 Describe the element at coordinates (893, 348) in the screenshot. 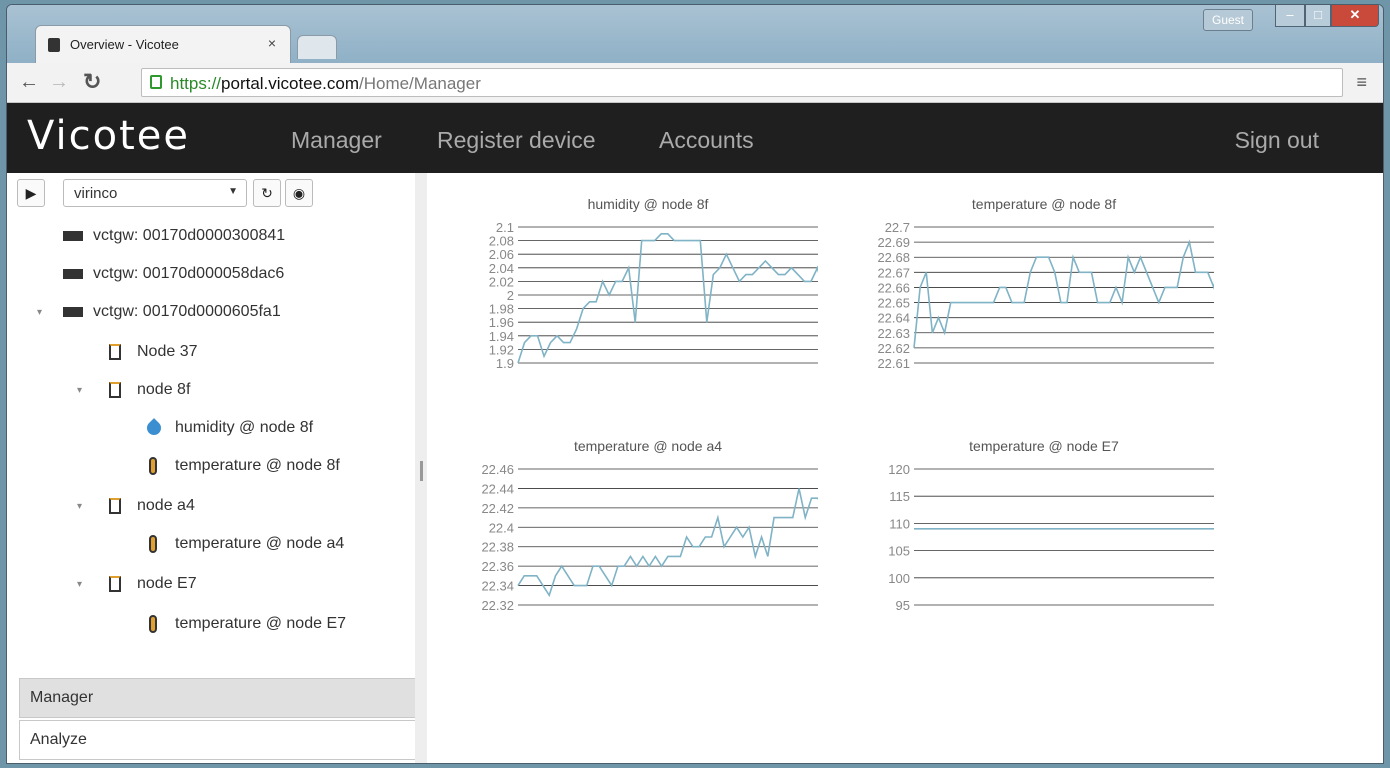

I see `y-tick-label: 22.62` at that location.